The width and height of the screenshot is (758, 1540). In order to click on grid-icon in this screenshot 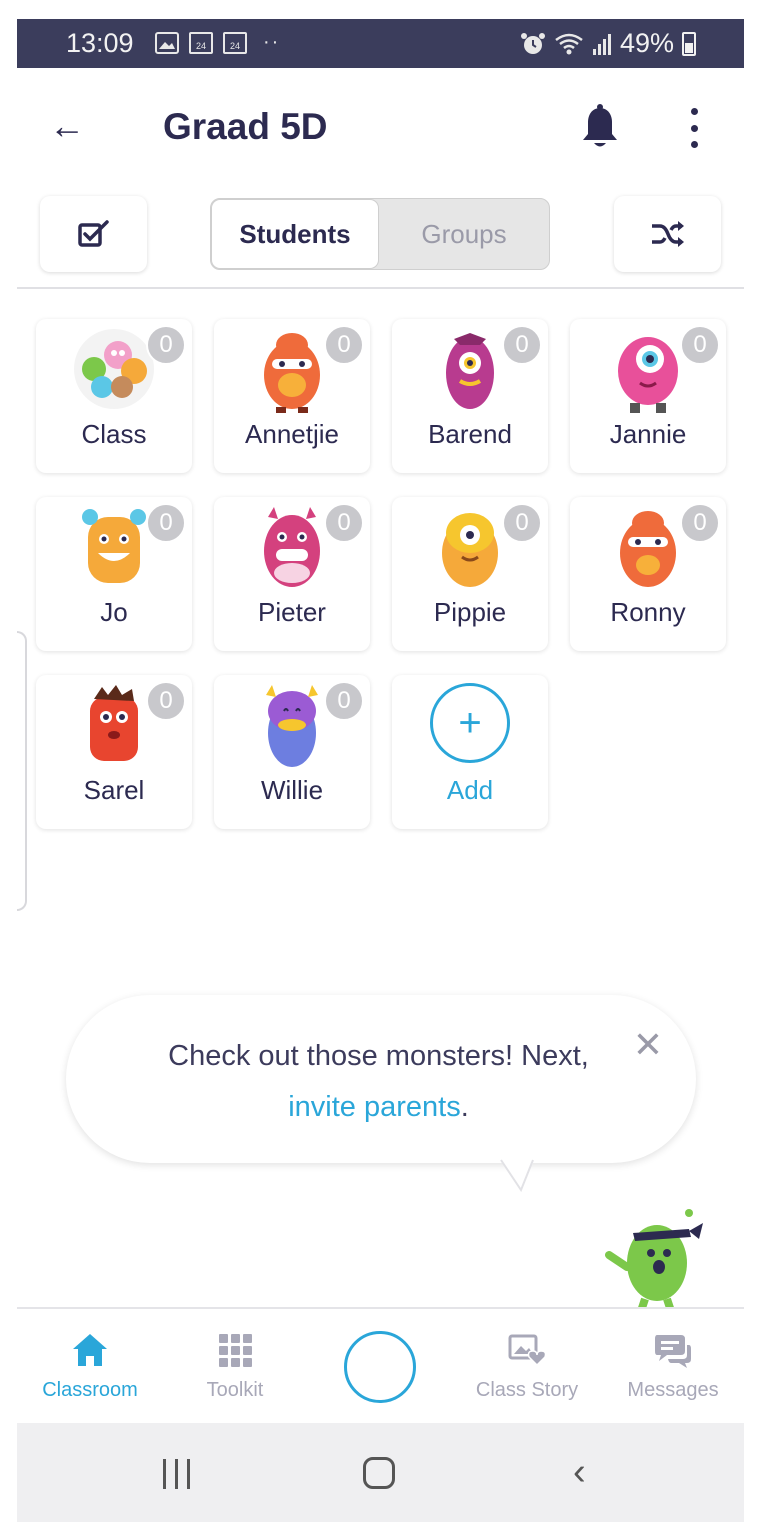, I will do `click(235, 1350)`.